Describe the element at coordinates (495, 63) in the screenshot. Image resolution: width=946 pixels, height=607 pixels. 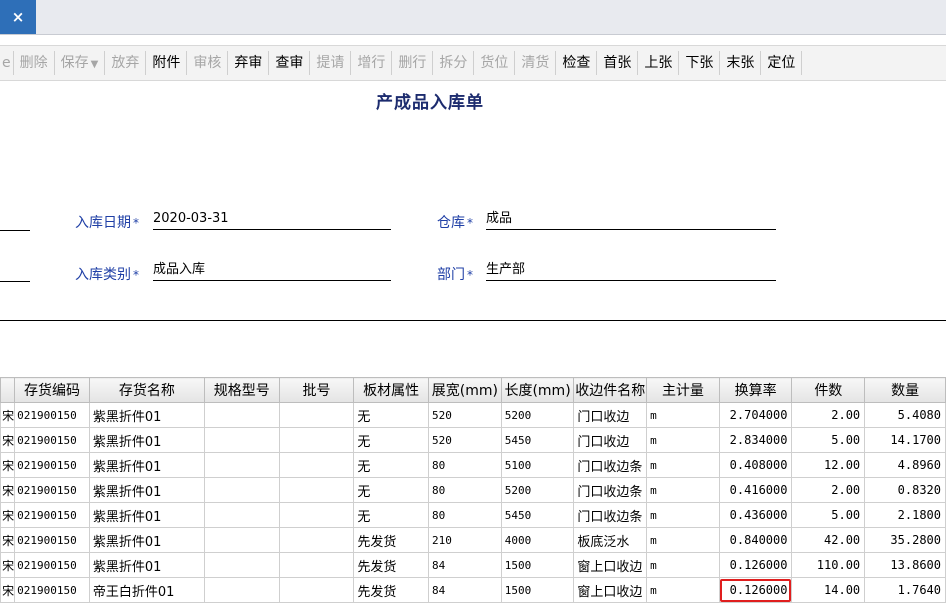
I see `toolbar-button-11: 货位` at that location.